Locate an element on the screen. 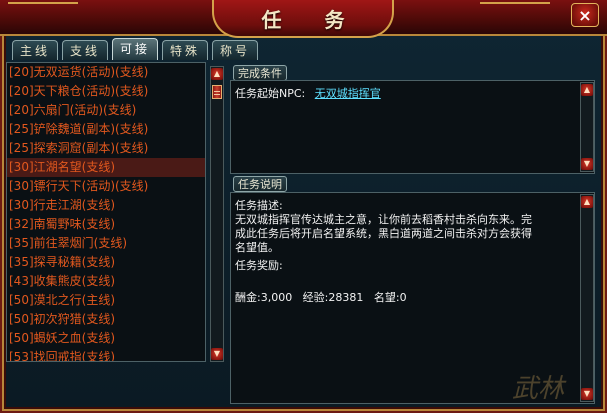 The image size is (607, 413). quest-list-item: [50]漠北之行(主线) is located at coordinates (106, 300).